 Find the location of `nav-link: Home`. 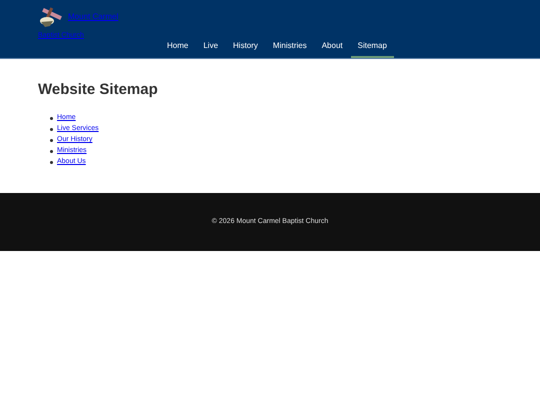

nav-link: Home is located at coordinates (178, 47).